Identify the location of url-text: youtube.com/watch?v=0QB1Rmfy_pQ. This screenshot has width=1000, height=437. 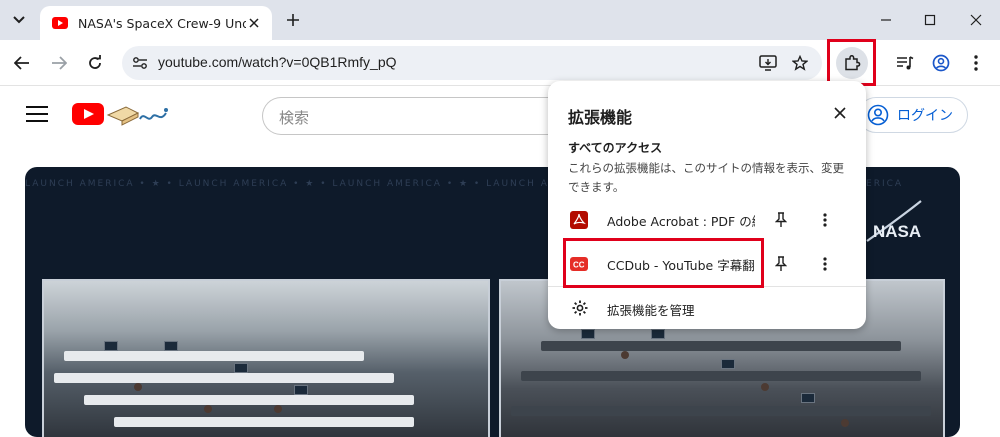
(277, 62).